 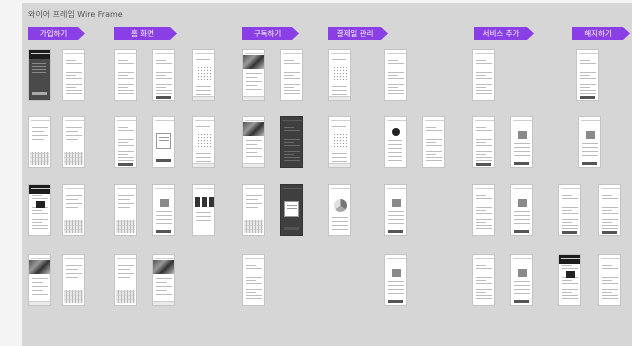 I want to click on section-label: 구독하기, so click(x=267, y=33).